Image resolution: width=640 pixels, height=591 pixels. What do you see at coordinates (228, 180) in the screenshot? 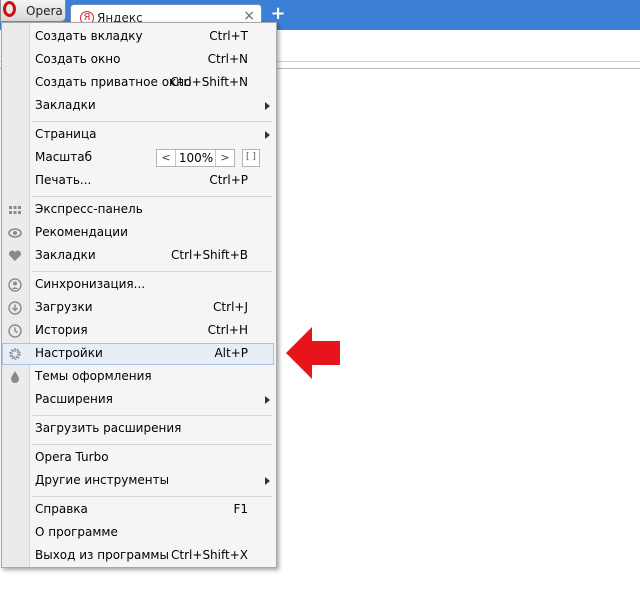
I see `menu-item-shortcut: Ctrl+P` at bounding box center [228, 180].